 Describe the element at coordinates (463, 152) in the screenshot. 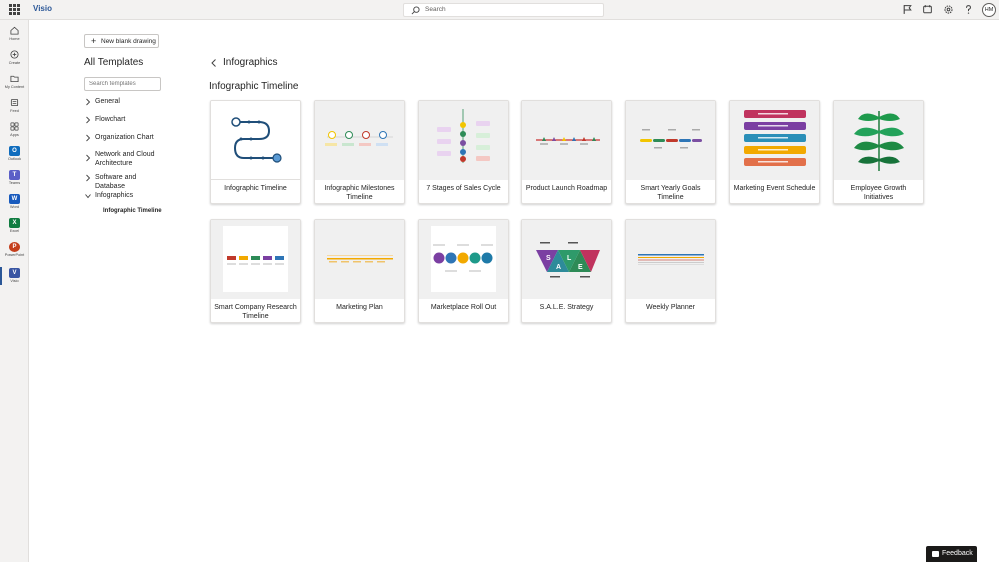

I see `template-card-sales-cycle: 7 Stages of Sales Cycle` at that location.